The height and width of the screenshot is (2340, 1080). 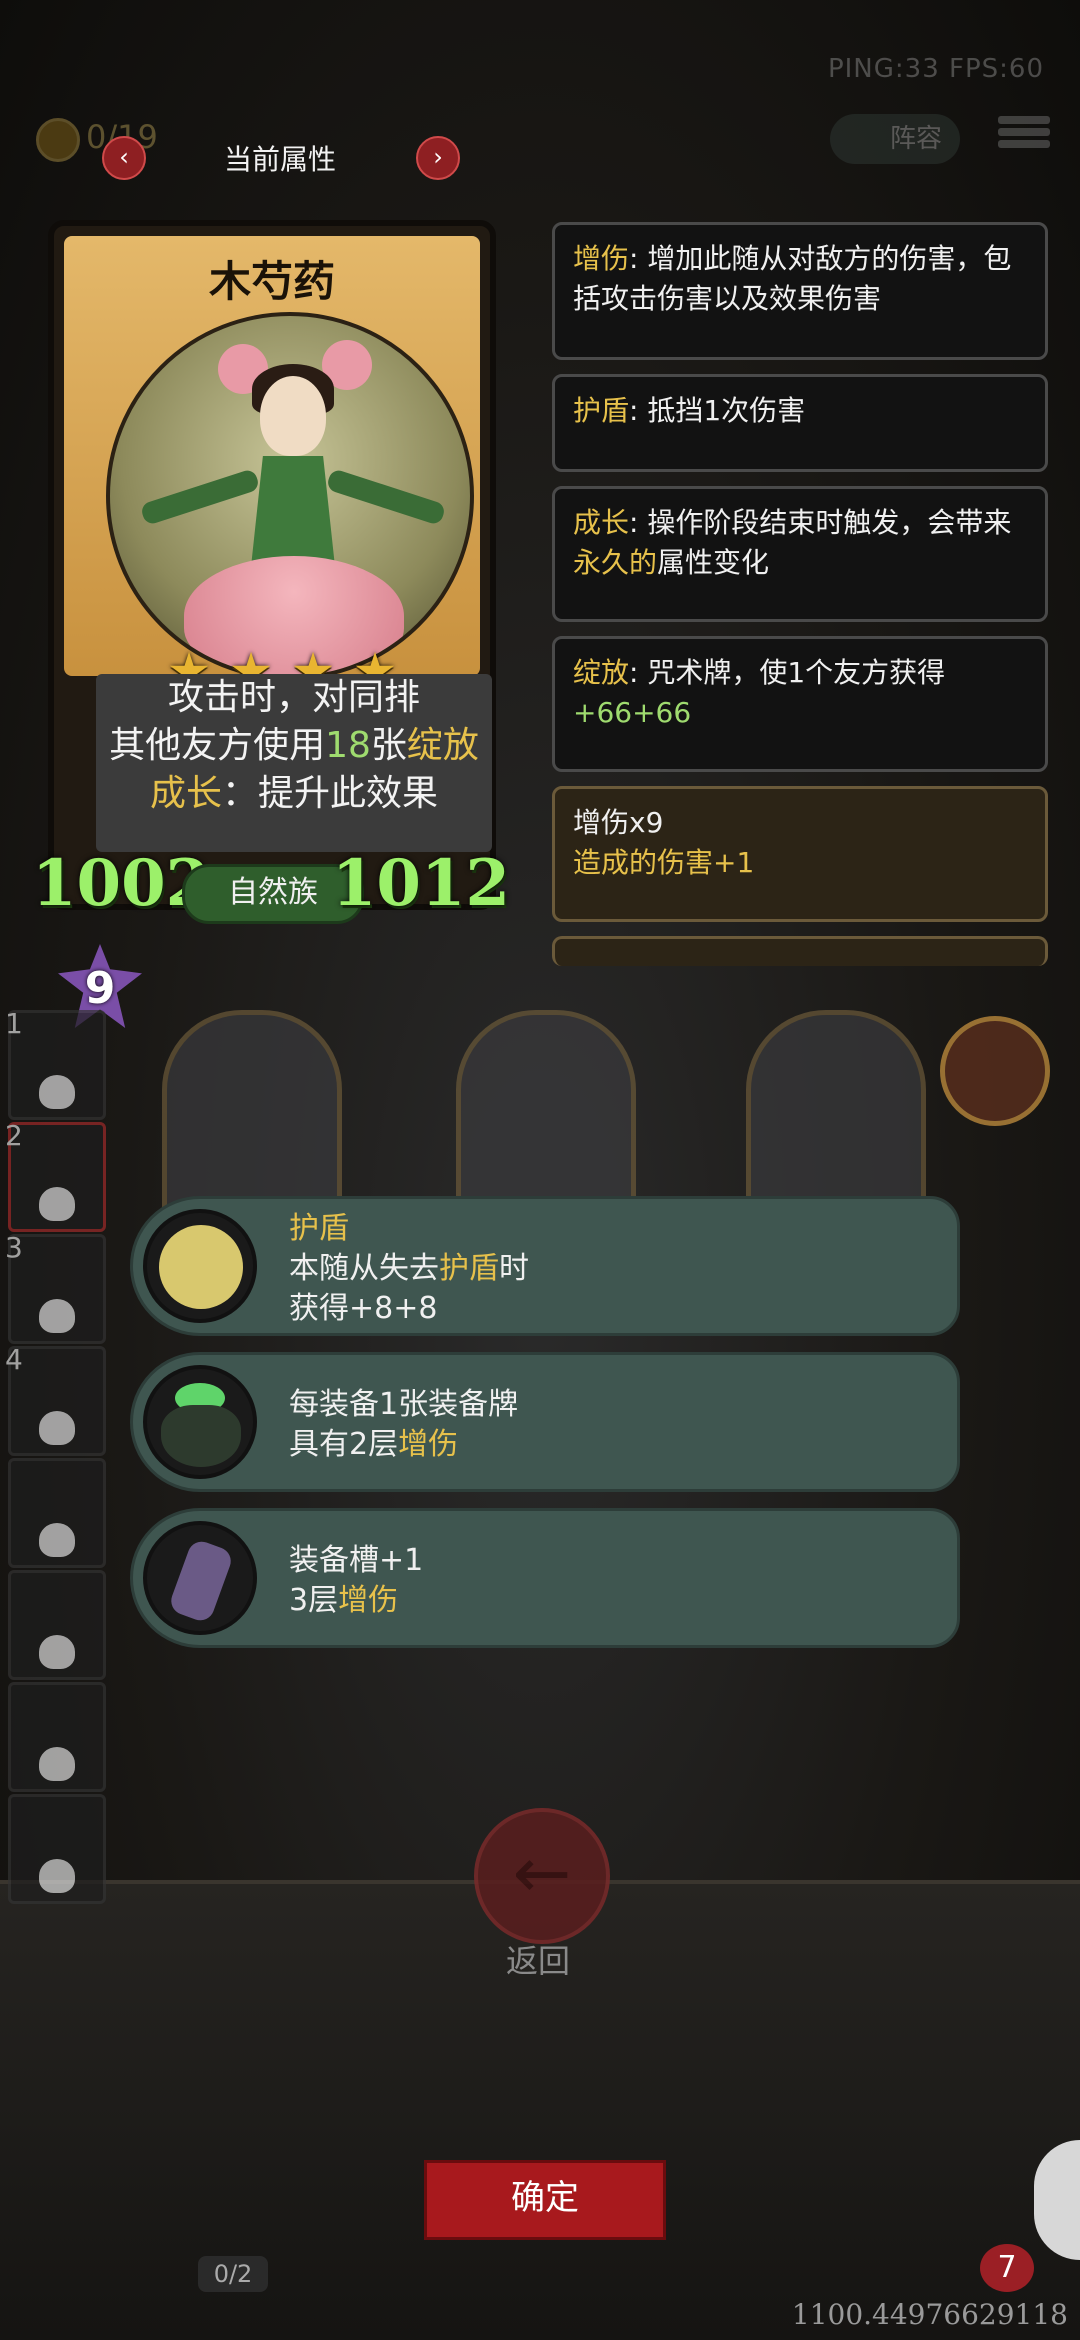 What do you see at coordinates (55, 1063) in the screenshot?
I see `bench-slot: 1` at bounding box center [55, 1063].